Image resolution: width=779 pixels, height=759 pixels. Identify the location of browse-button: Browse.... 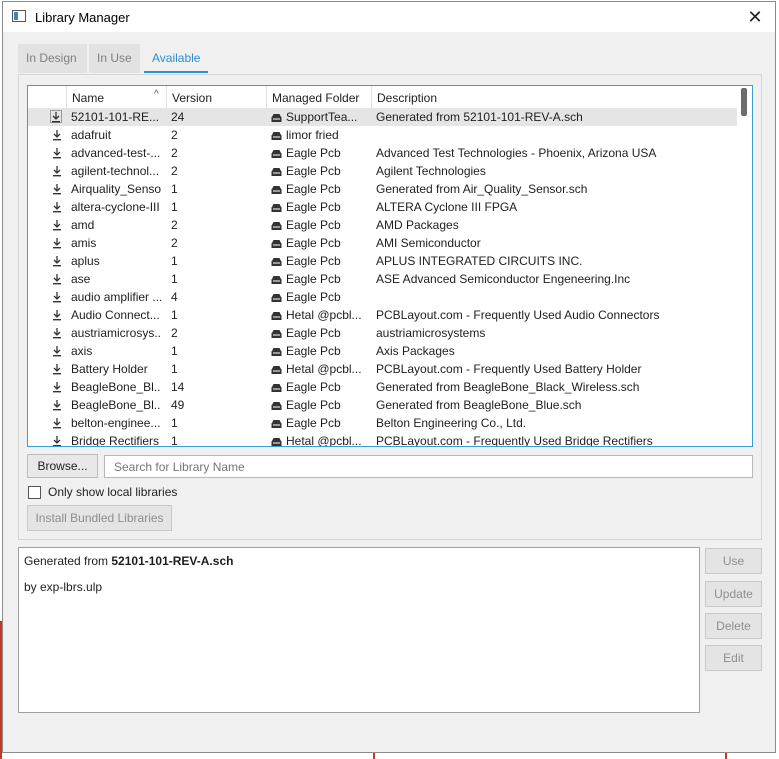
(62, 466).